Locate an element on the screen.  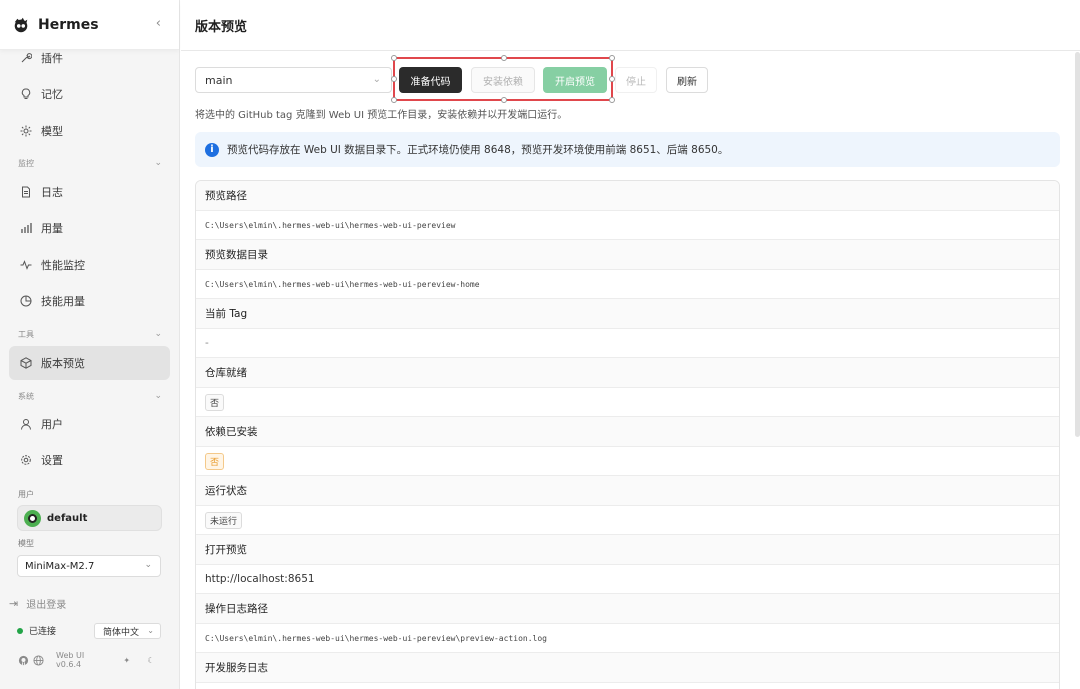
model-select-value: MiniMax-M2.7 is located at coordinates (60, 566).